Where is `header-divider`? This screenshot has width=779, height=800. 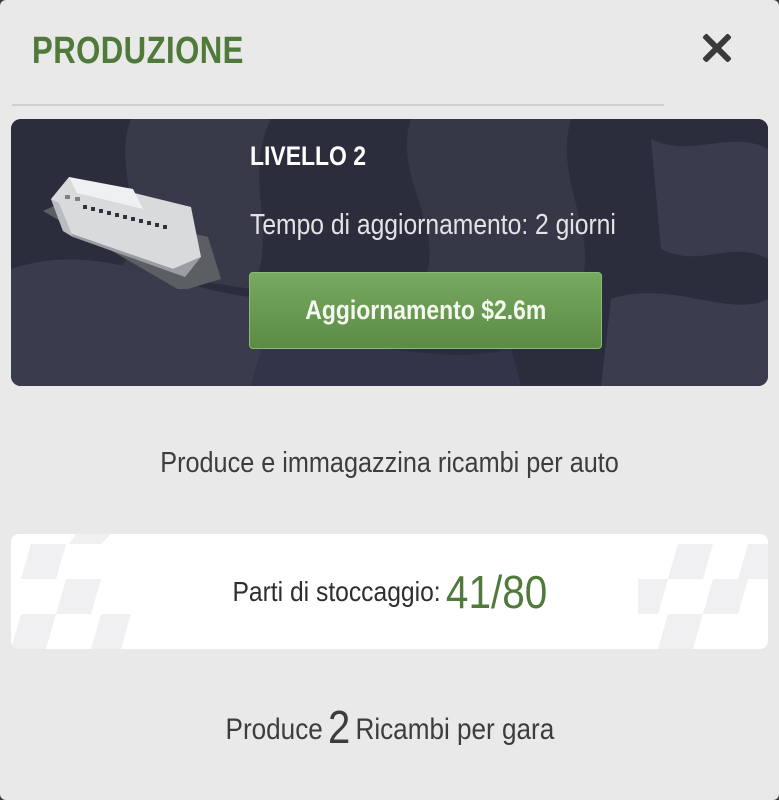 header-divider is located at coordinates (338, 105).